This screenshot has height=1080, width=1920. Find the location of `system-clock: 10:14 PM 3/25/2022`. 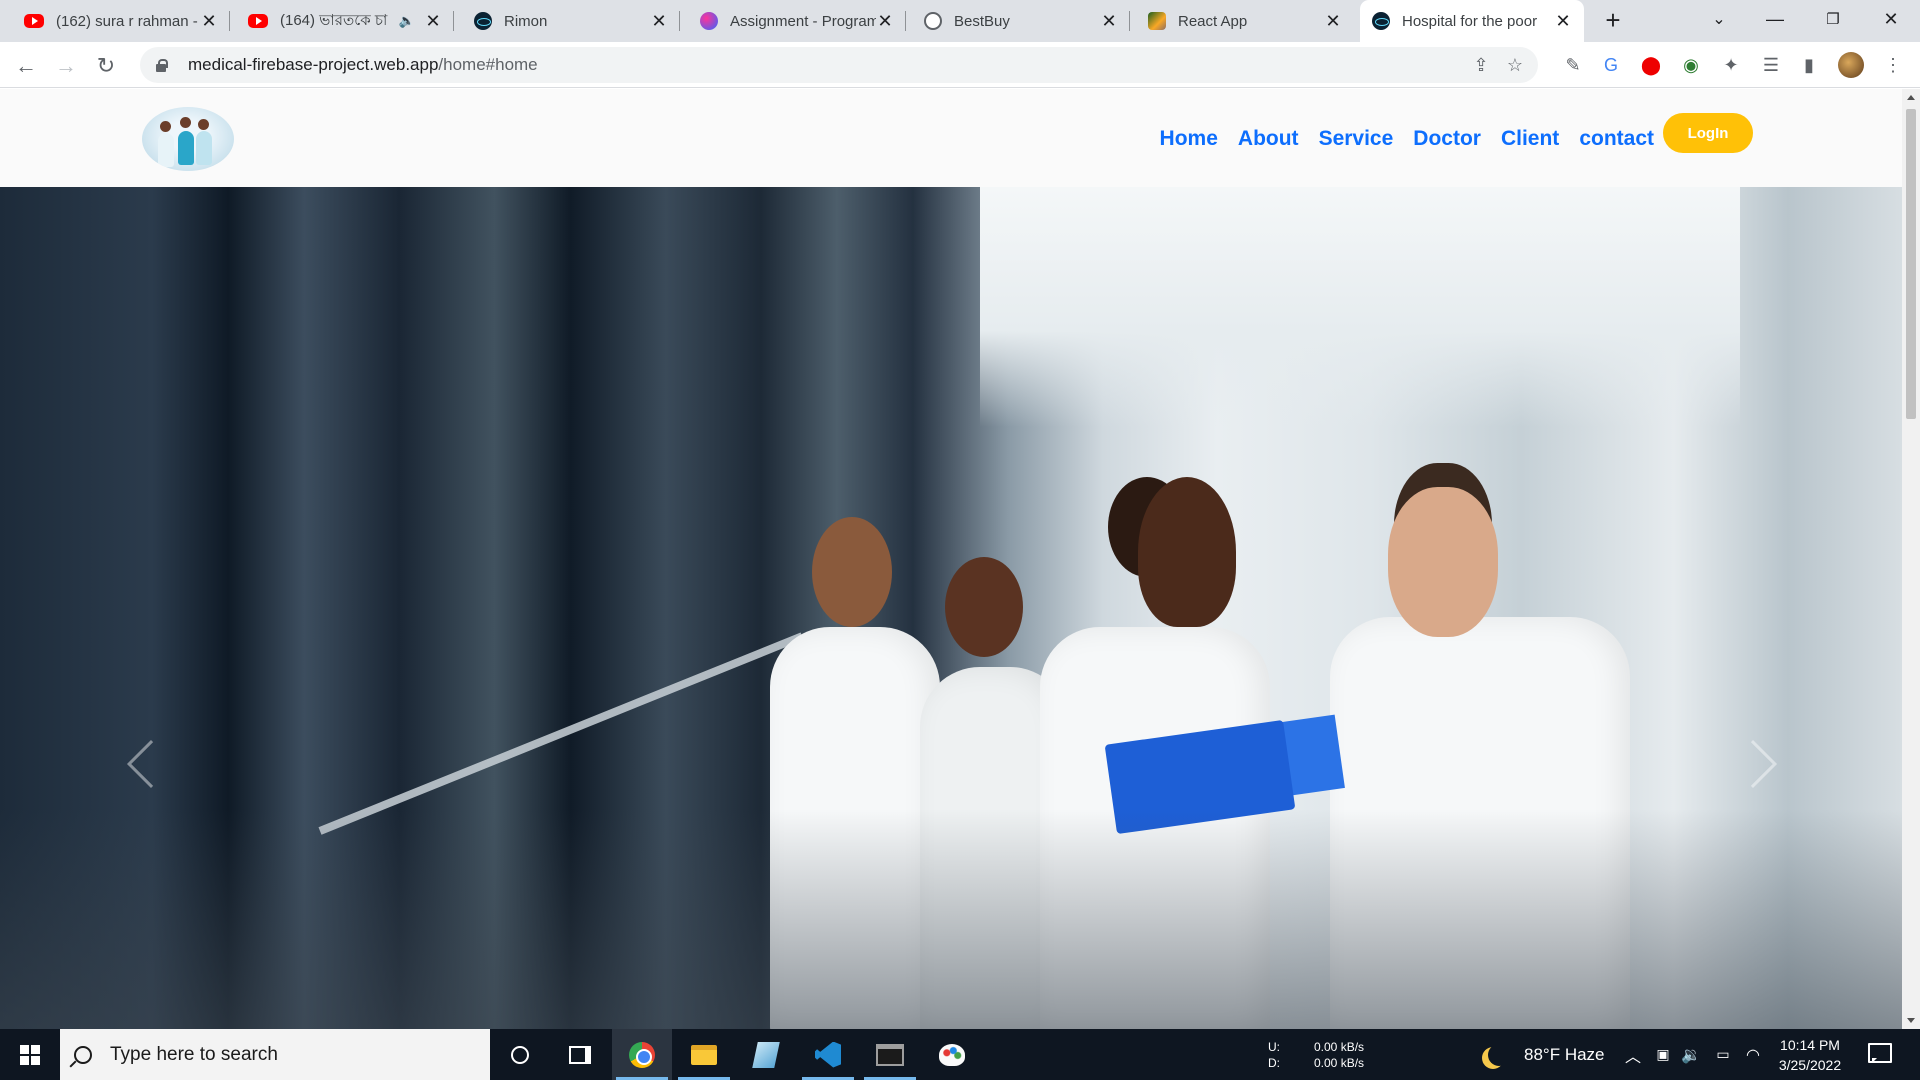

system-clock: 10:14 PM 3/25/2022 is located at coordinates (1810, 1055).